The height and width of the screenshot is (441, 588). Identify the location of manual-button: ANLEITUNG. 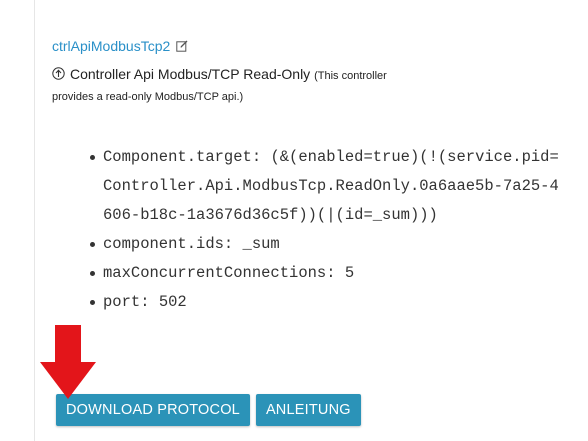
(308, 410).